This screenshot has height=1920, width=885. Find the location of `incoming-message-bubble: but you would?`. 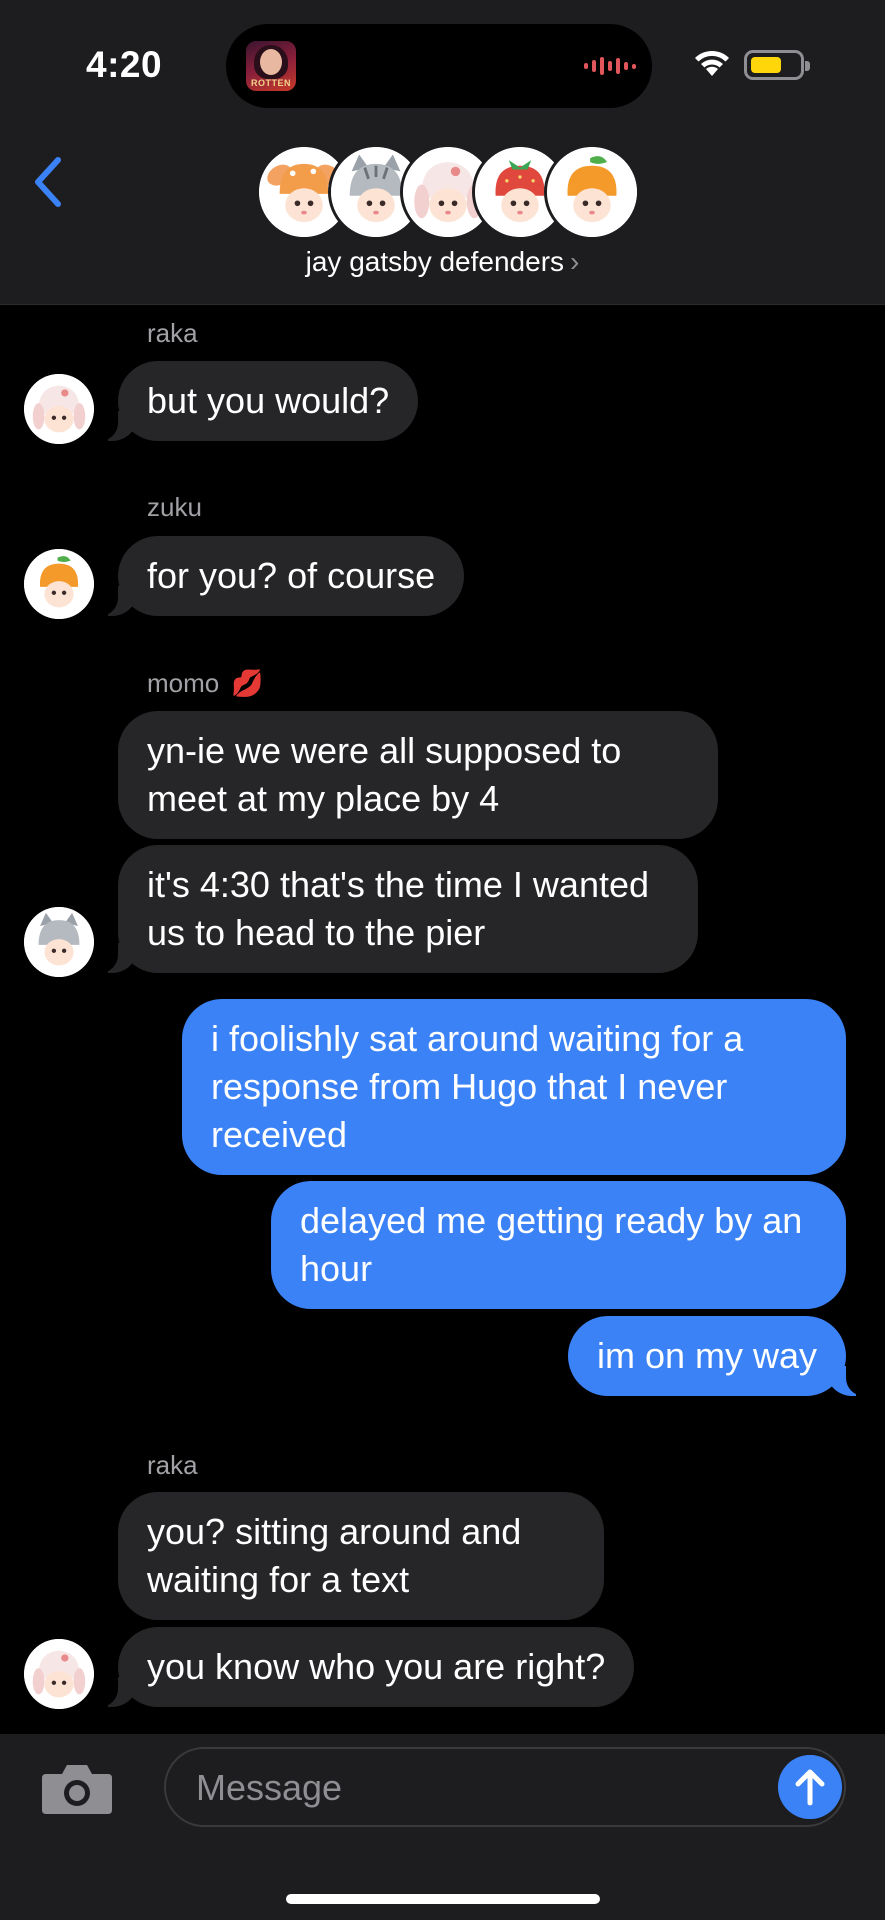

incoming-message-bubble: but you would? is located at coordinates (257, 401).